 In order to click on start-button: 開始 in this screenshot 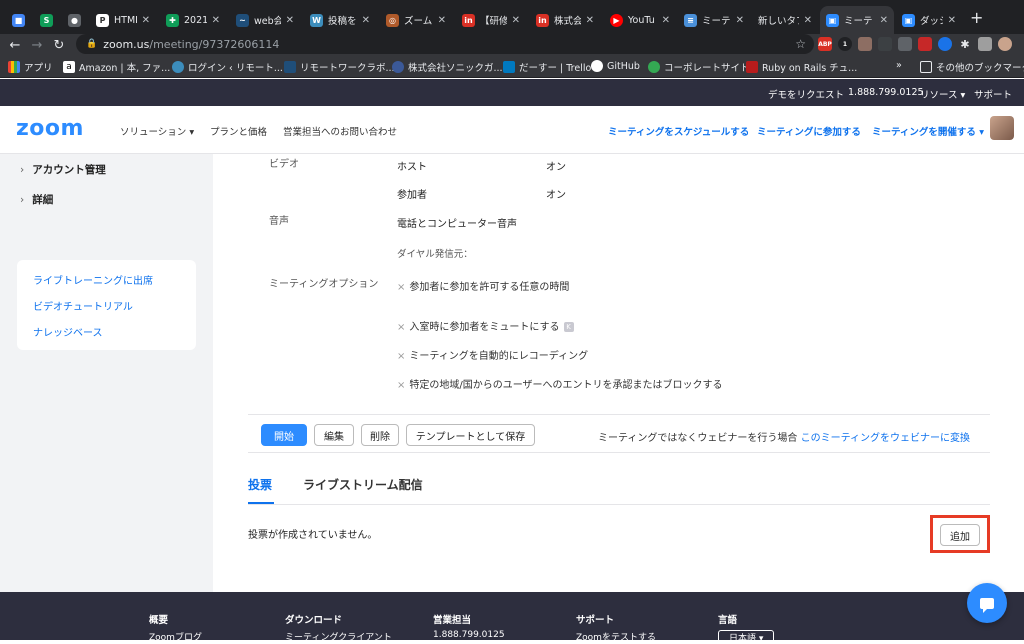, I will do `click(284, 435)`.